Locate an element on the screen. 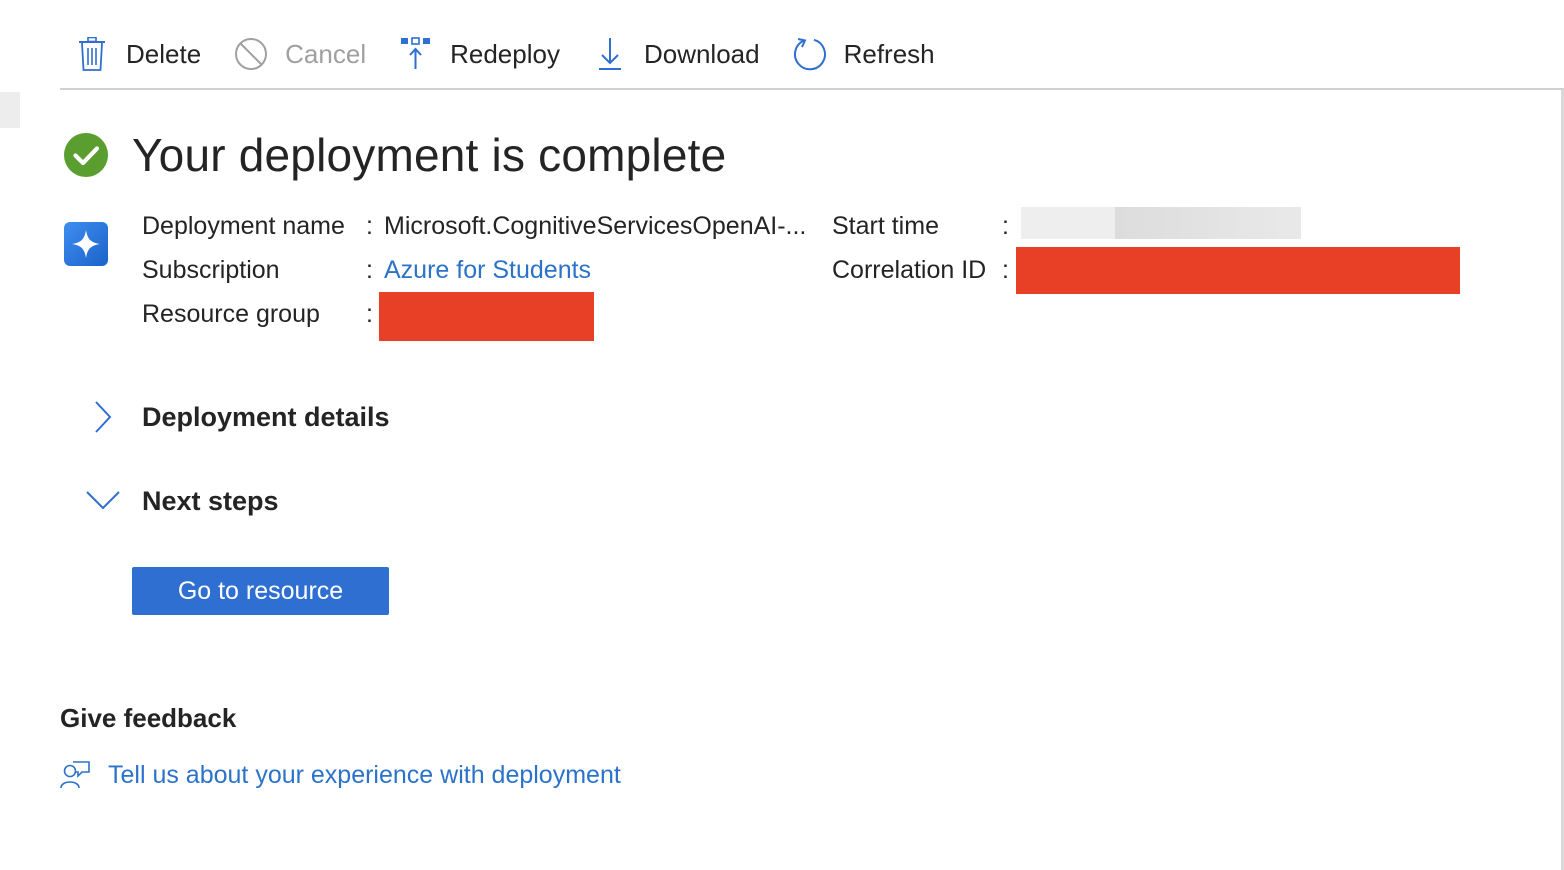  download-button: Download is located at coordinates (676, 54).